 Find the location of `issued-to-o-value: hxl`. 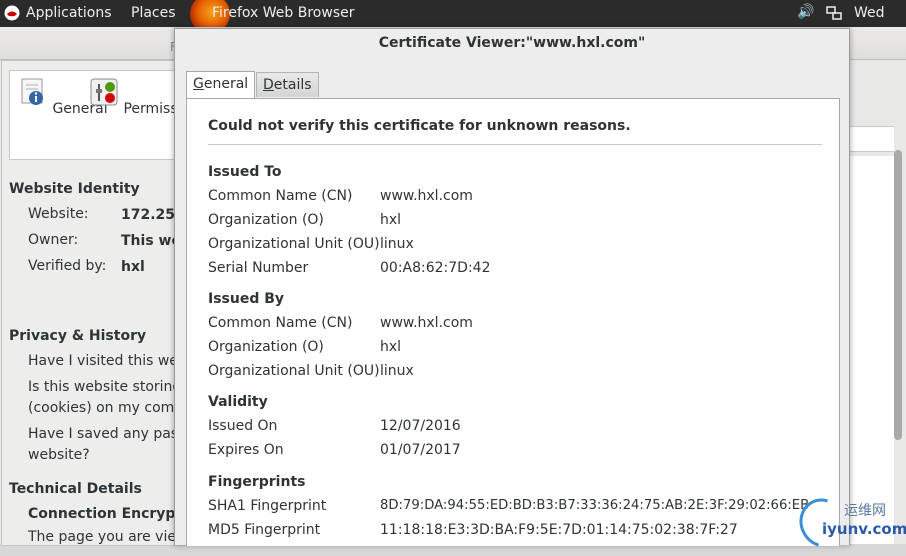

issued-to-o-value: hxl is located at coordinates (391, 220).